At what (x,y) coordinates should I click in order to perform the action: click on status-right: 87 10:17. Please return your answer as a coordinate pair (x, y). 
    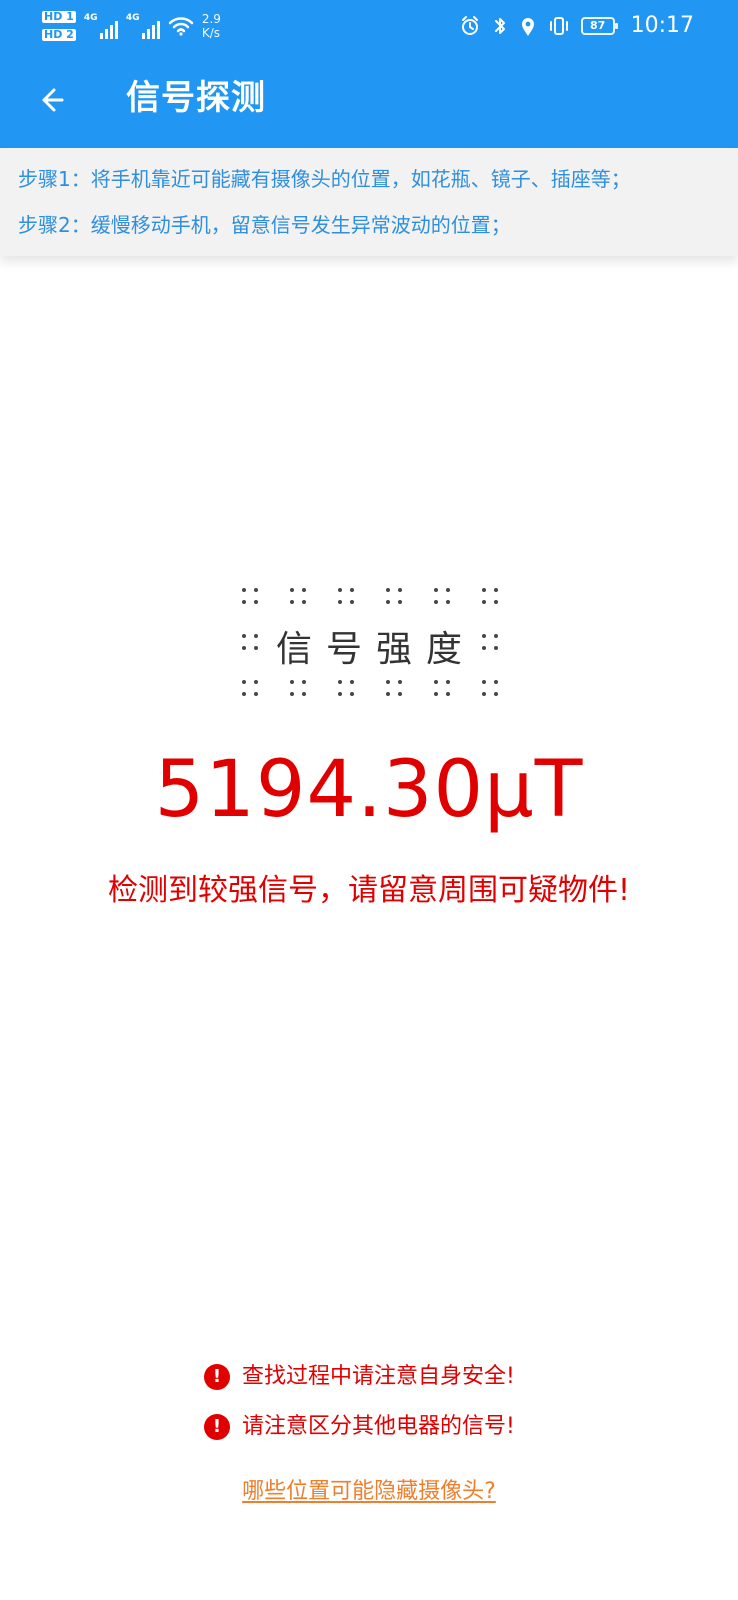
    Looking at the image, I should click on (576, 26).